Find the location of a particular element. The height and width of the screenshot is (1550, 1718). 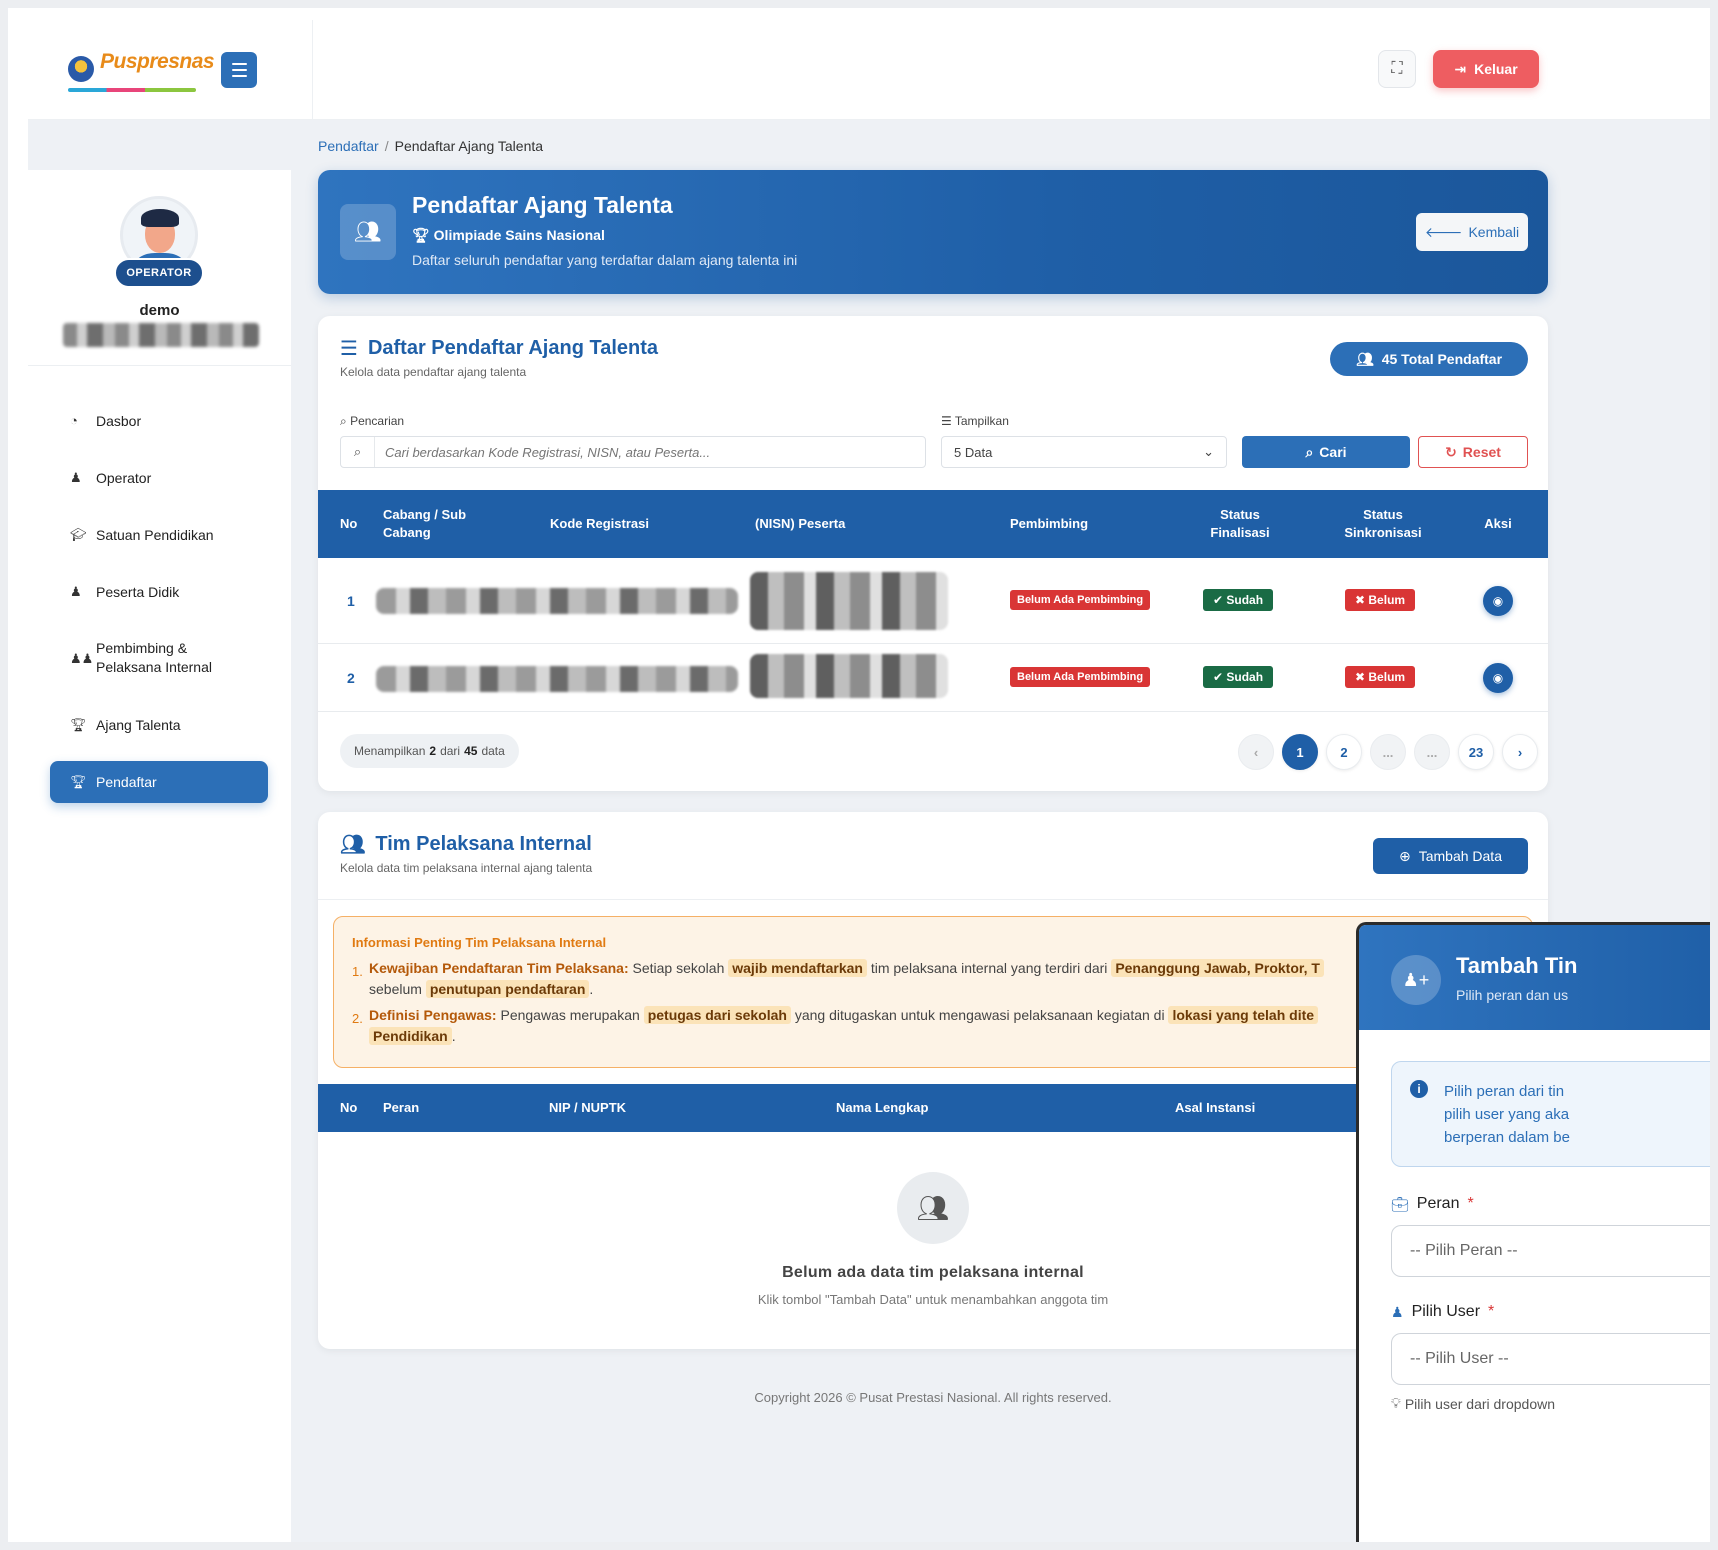

table-row: 1 Belum Ada Pembimbing ✔ Sudah ✖ Belum ◉ is located at coordinates (933, 601).